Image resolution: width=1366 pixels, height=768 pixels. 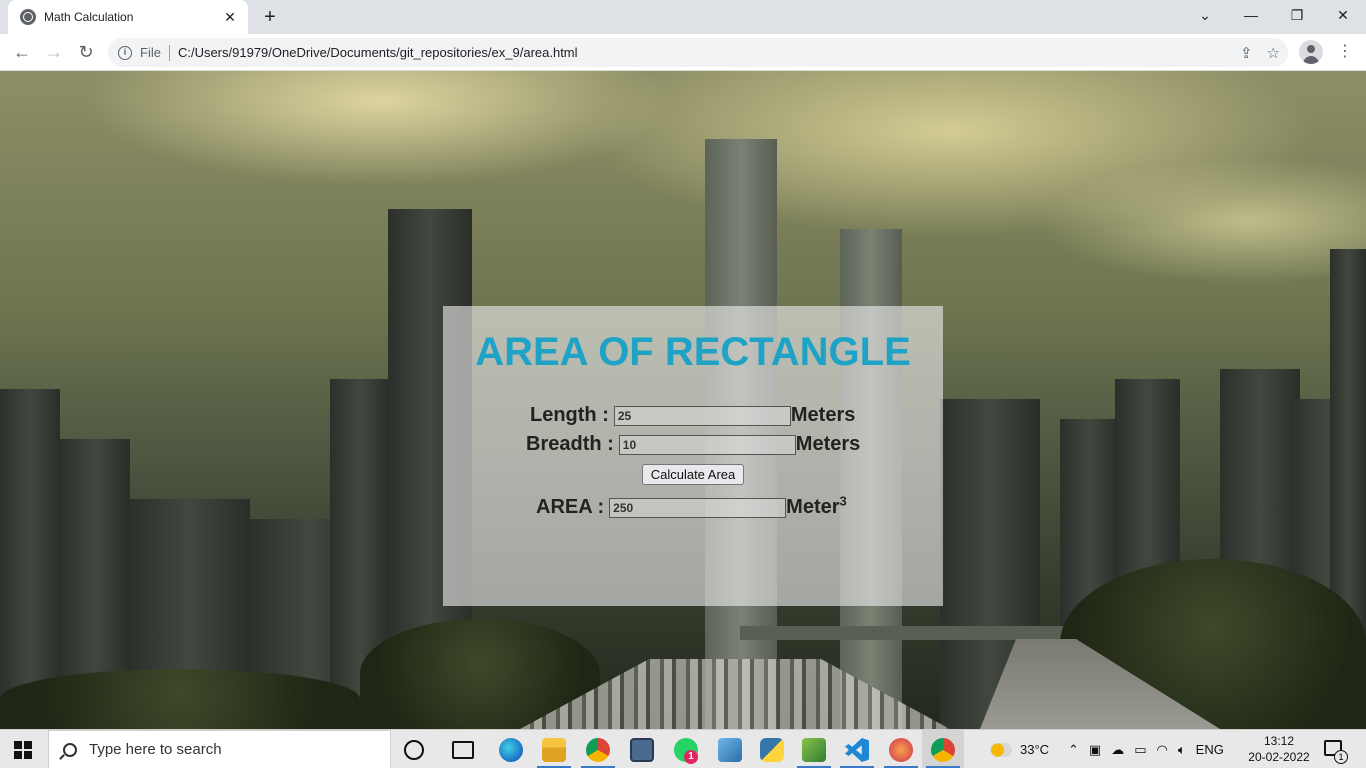 I want to click on page-title: AREA OF RECTANGLE, so click(x=693, y=352).